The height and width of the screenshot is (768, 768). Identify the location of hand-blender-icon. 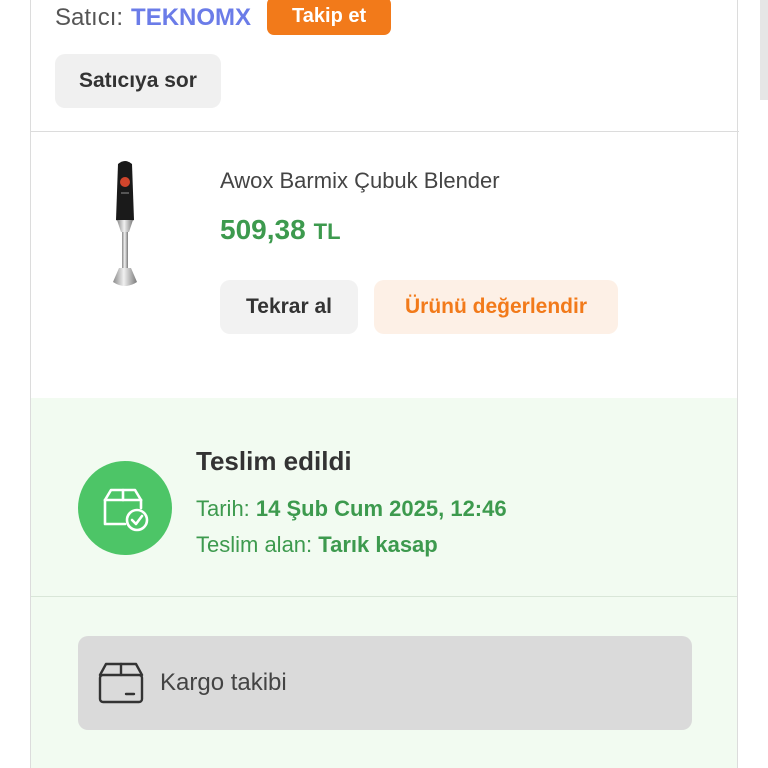
(125, 223).